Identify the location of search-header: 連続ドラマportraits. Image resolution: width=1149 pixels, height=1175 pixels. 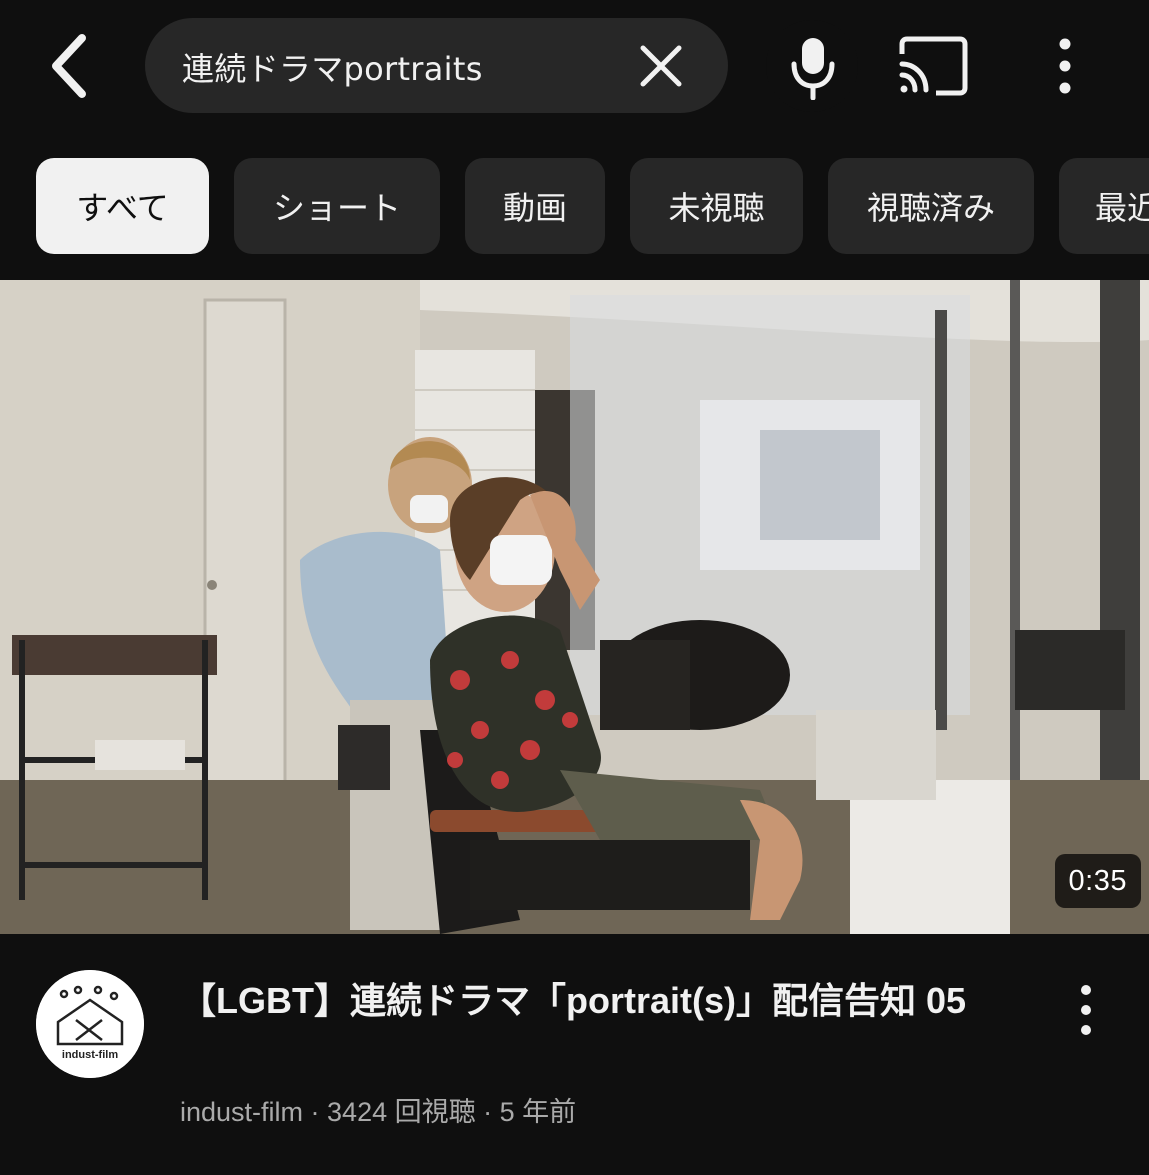
(574, 67).